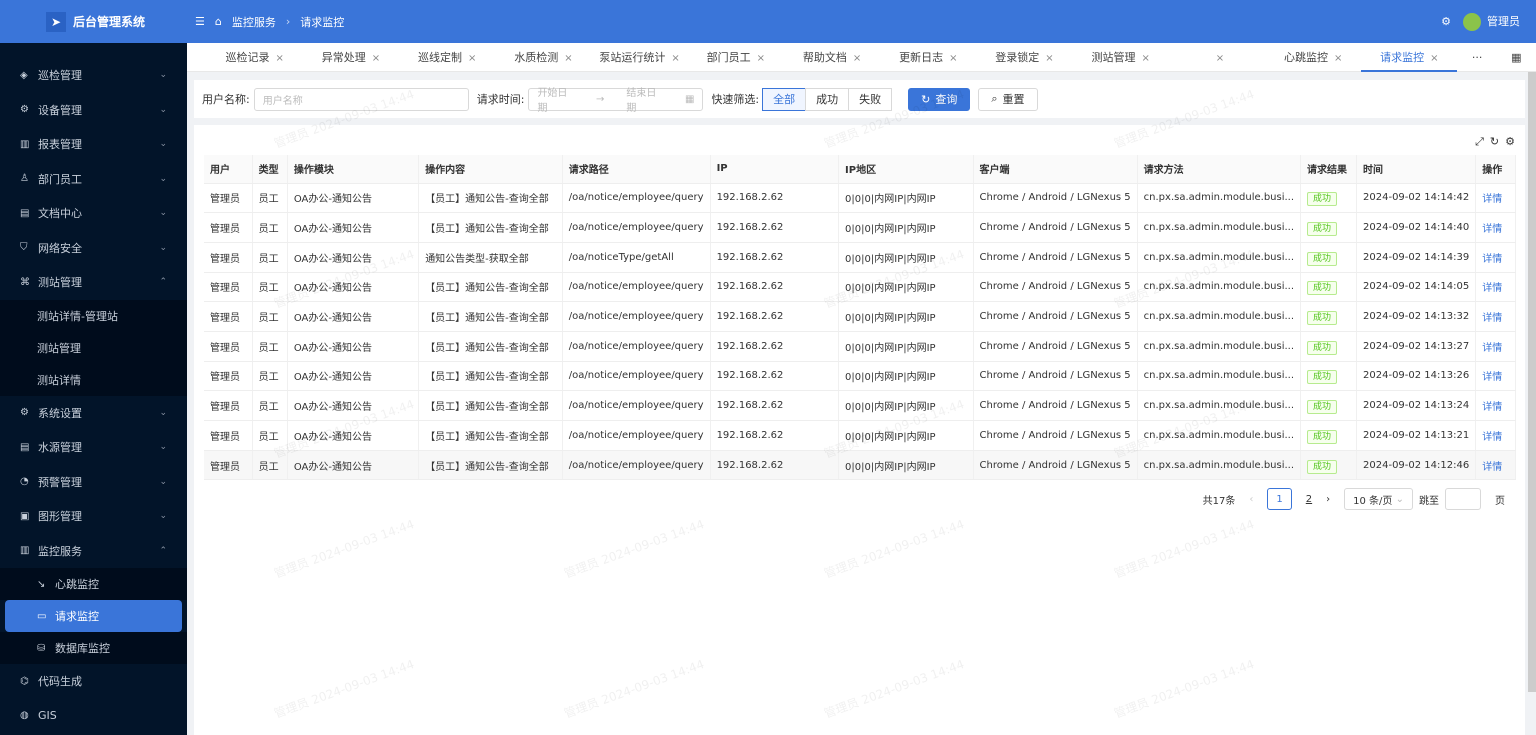  What do you see at coordinates (93, 413) in the screenshot?
I see `sidebar-item: ⚙ 系统设置 ⌄` at bounding box center [93, 413].